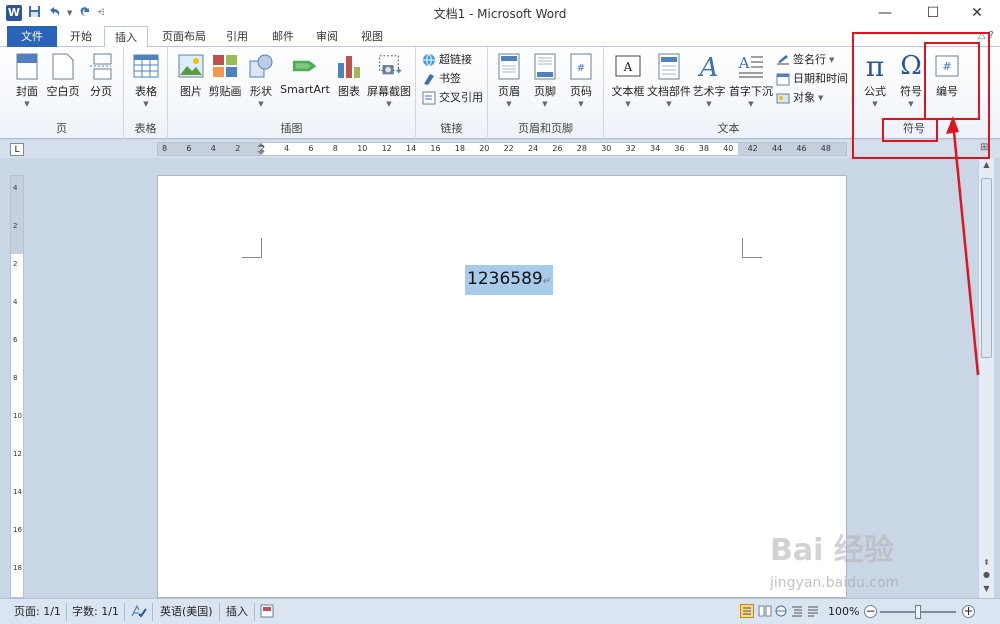 This screenshot has width=1000, height=624. Describe the element at coordinates (781, 612) in the screenshot. I see `view-web-layout-icon` at that location.